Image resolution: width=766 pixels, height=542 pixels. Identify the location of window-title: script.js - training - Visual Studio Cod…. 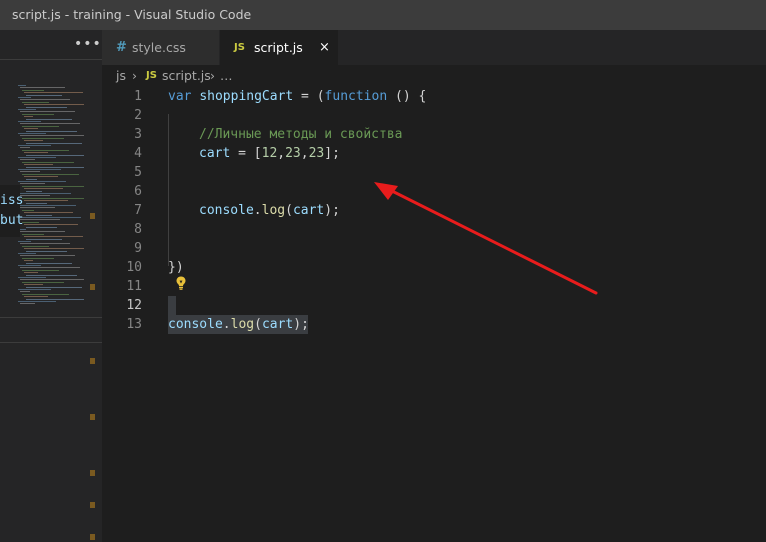
(132, 14).